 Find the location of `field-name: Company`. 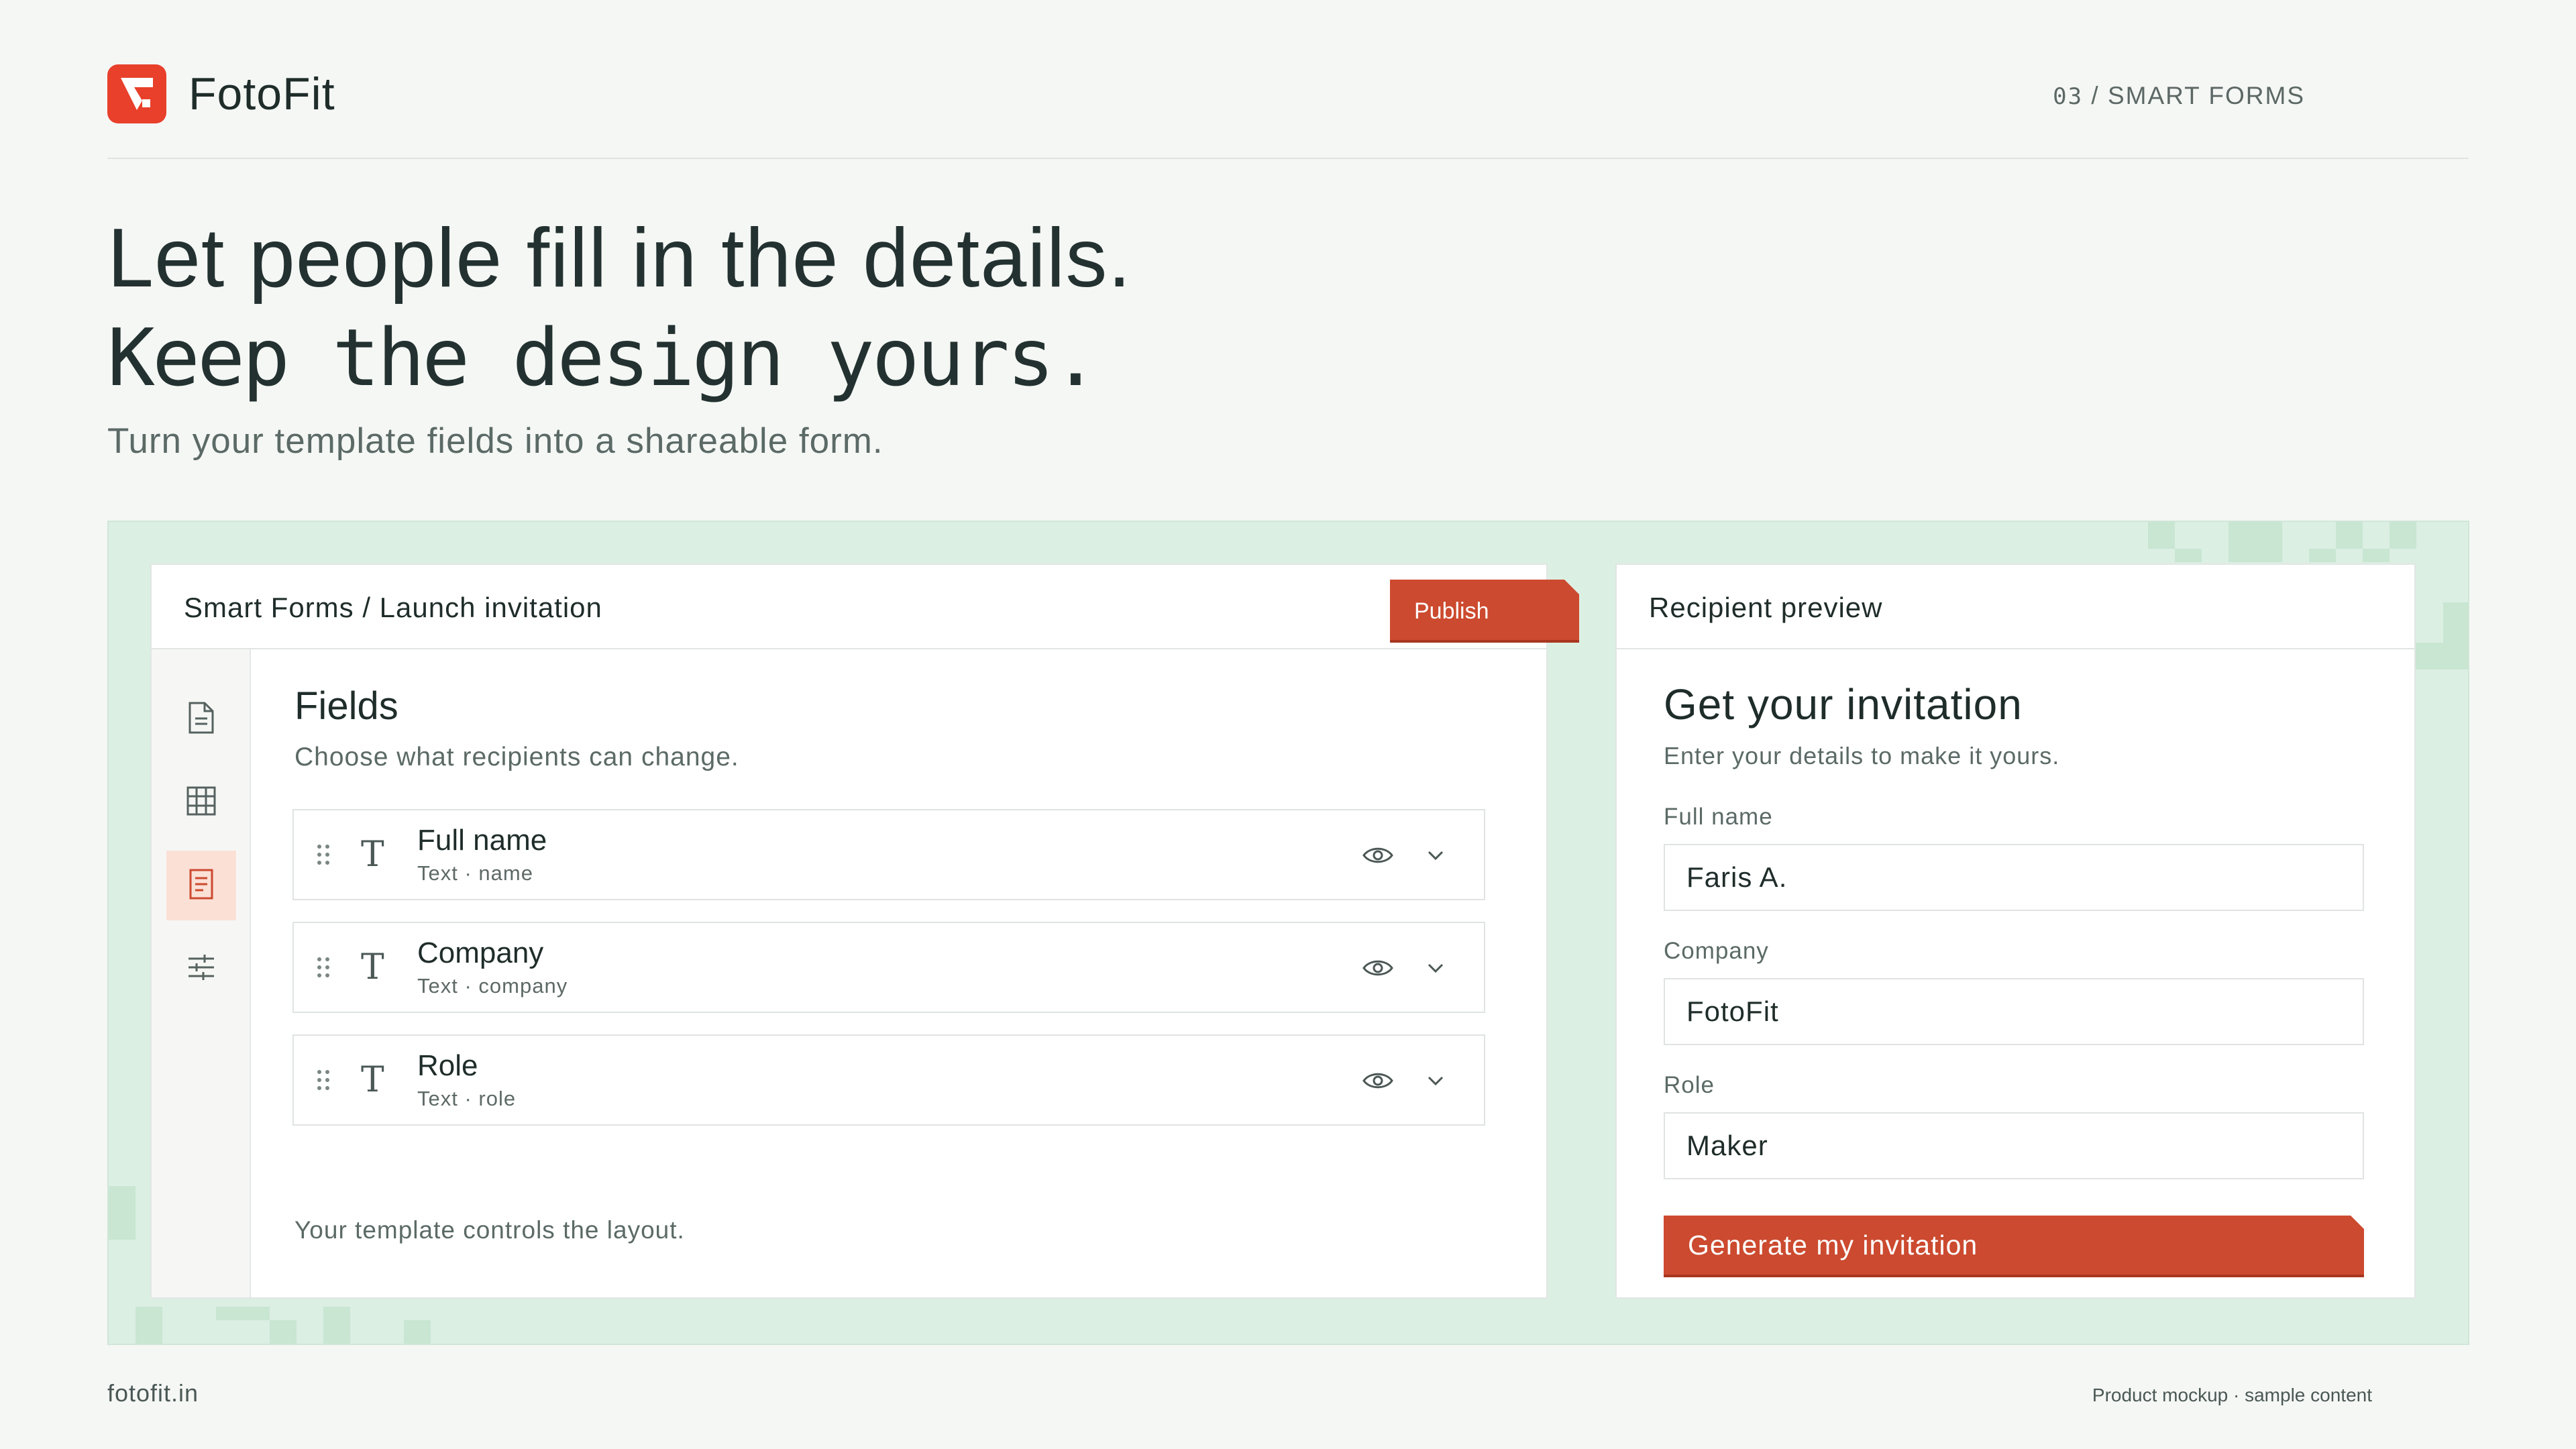

field-name: Company is located at coordinates (480, 952).